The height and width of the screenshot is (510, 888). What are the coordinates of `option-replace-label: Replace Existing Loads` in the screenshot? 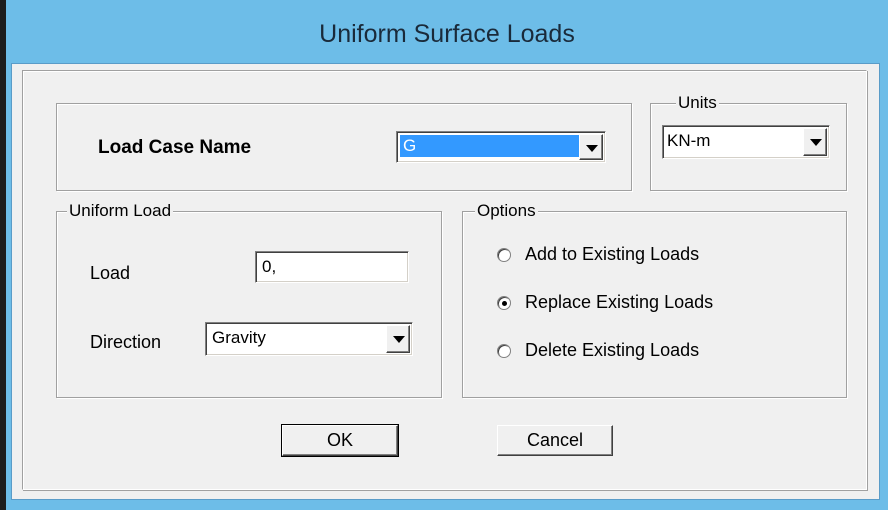 It's located at (619, 302).